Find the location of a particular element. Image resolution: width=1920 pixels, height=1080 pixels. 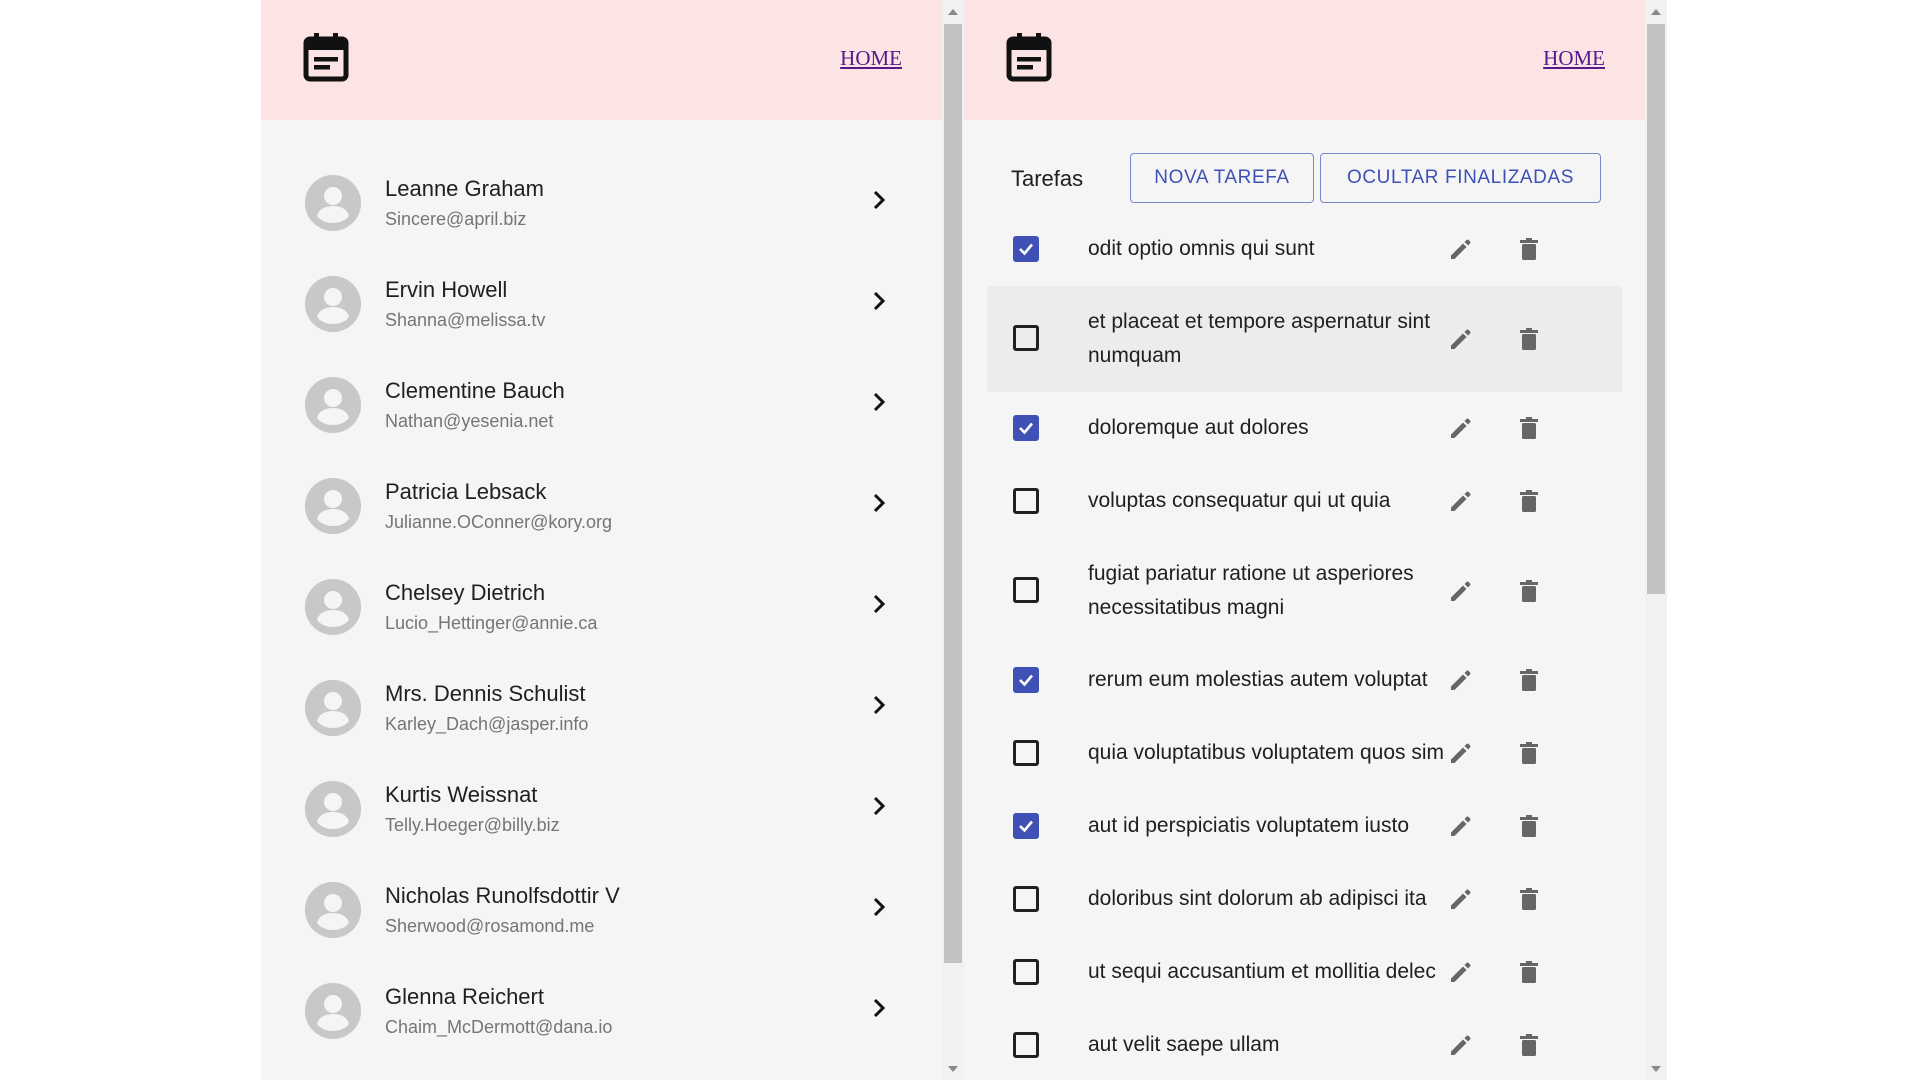

task-title: voluptas consequatur qui ut quia is located at coordinates (1239, 500).